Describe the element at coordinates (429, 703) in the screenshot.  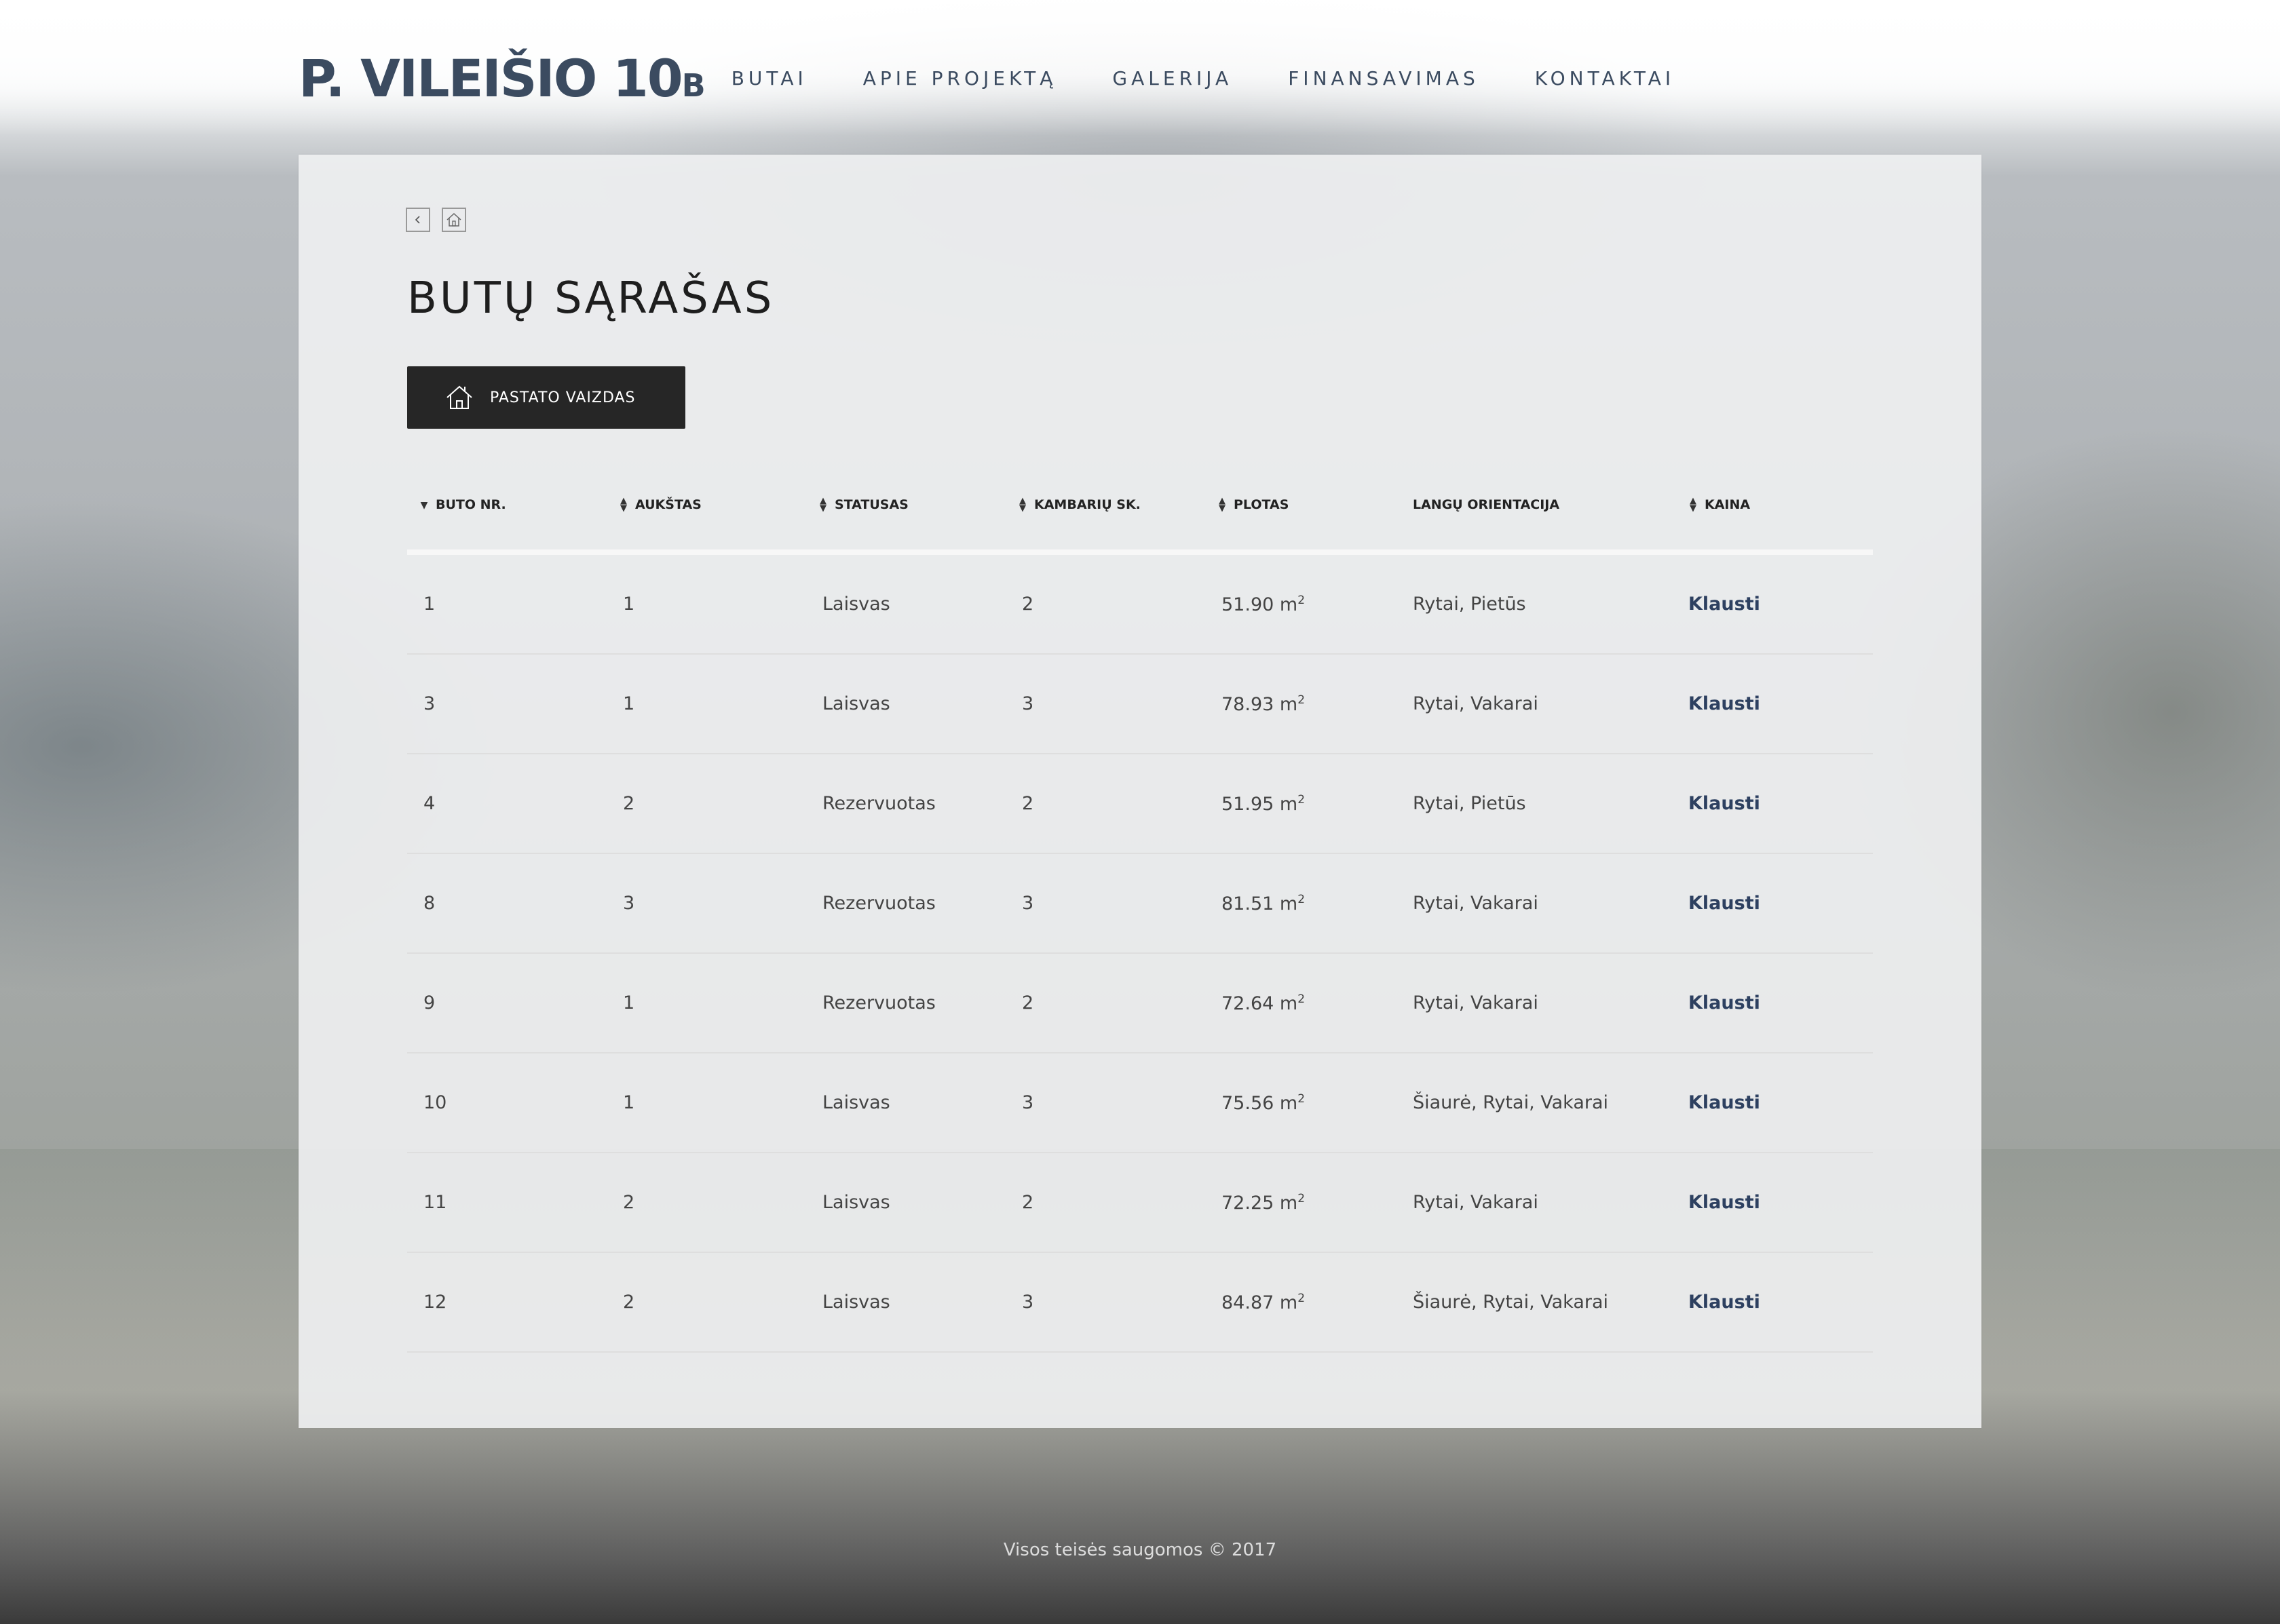
I see `cell-apartment-number-value: 3` at that location.